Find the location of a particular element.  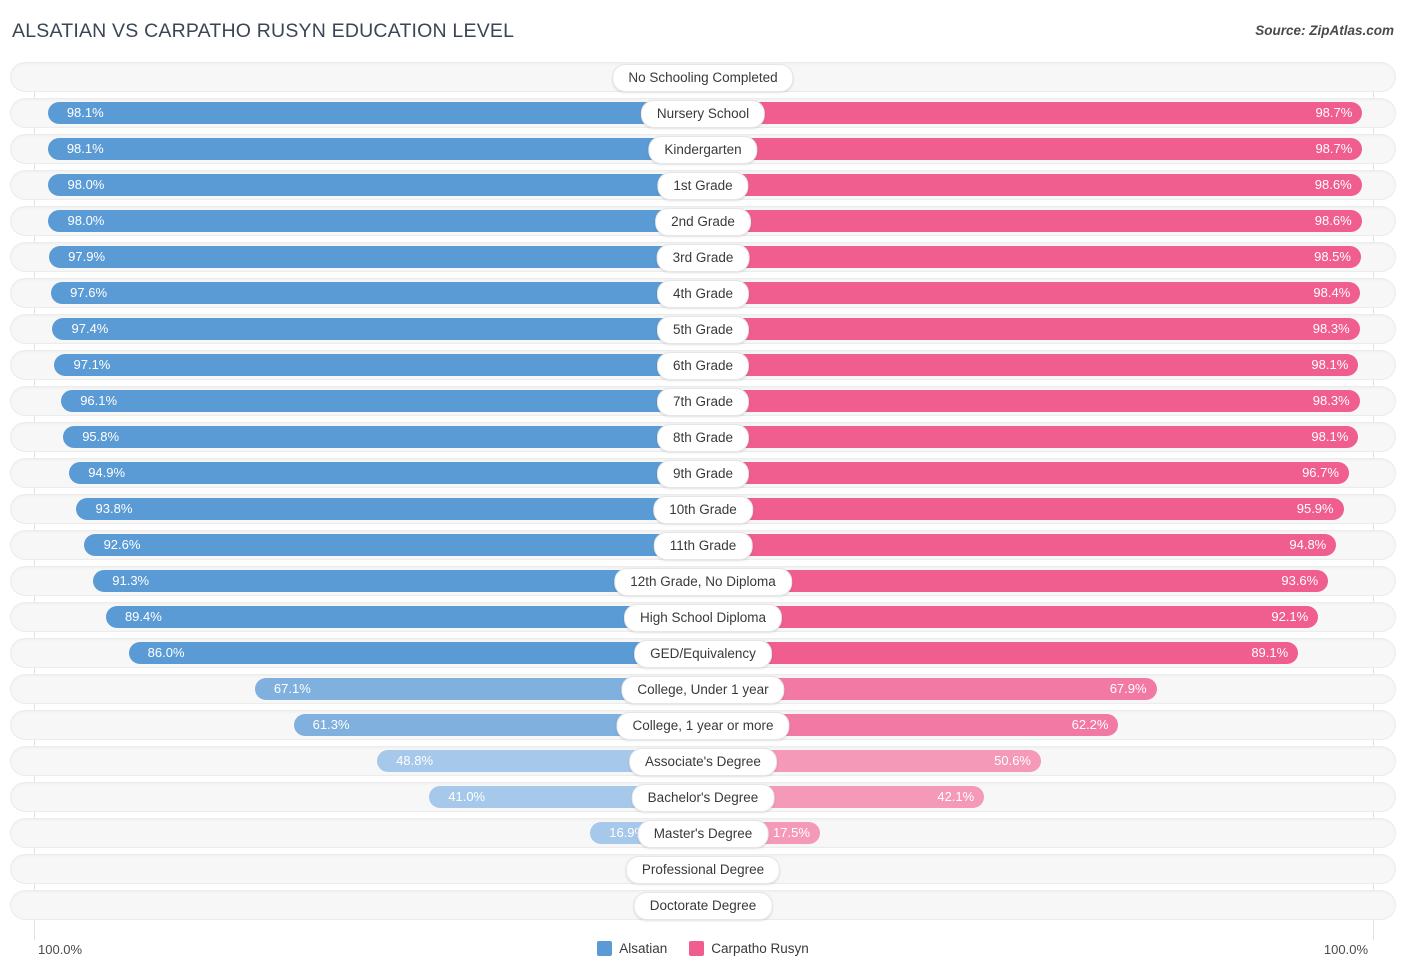

category-label: Kindergarten is located at coordinates (703, 150).